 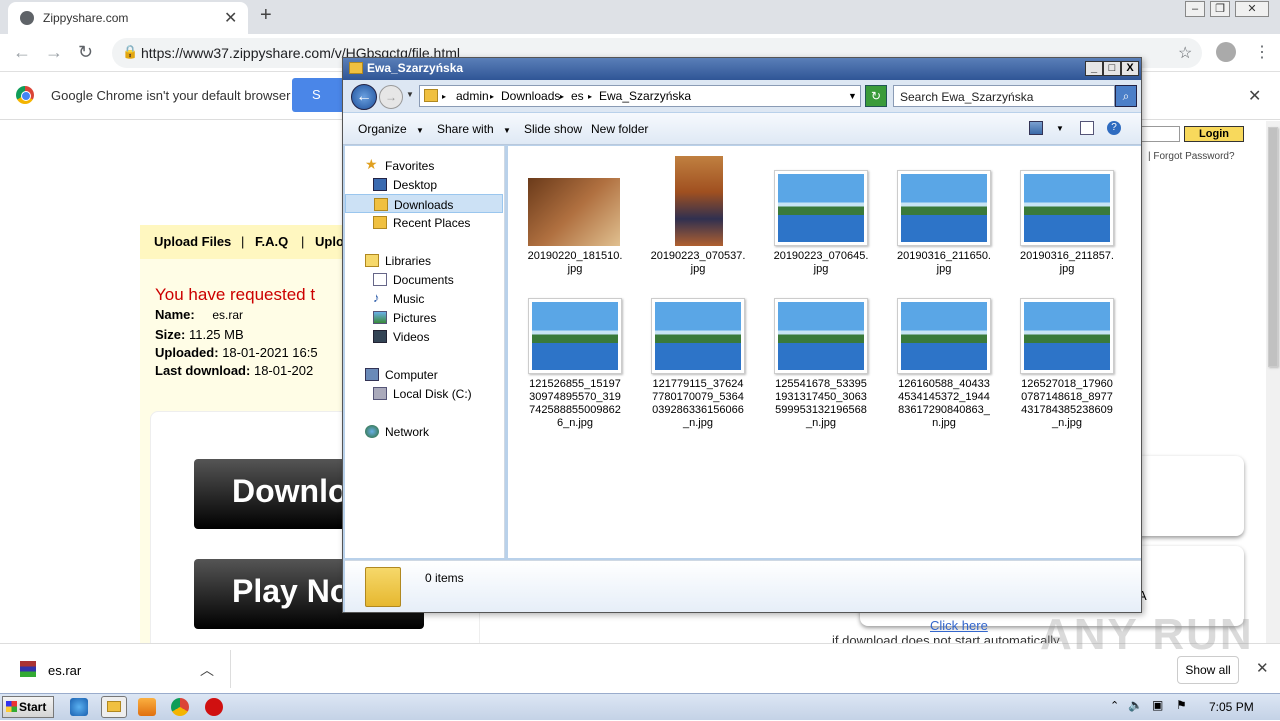 I want to click on file-name-line: jpg, so click(x=821, y=269).